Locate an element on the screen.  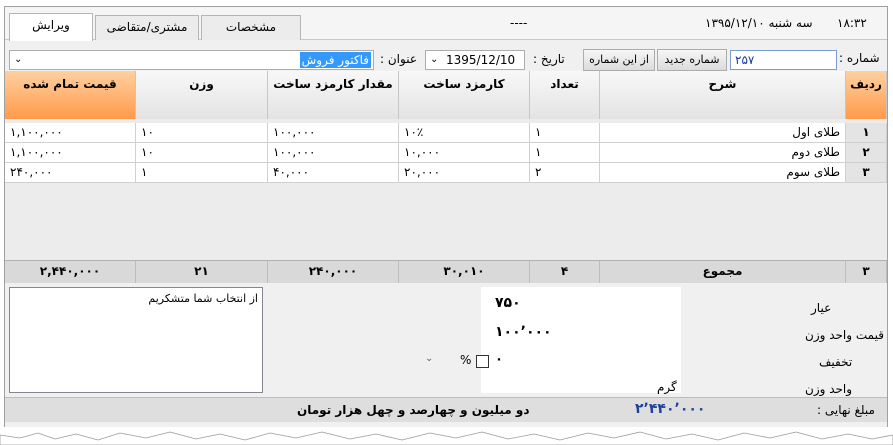
header-date: سه شنبه ۱۳۹۵/۱۲/۱۰ is located at coordinates (759, 23).